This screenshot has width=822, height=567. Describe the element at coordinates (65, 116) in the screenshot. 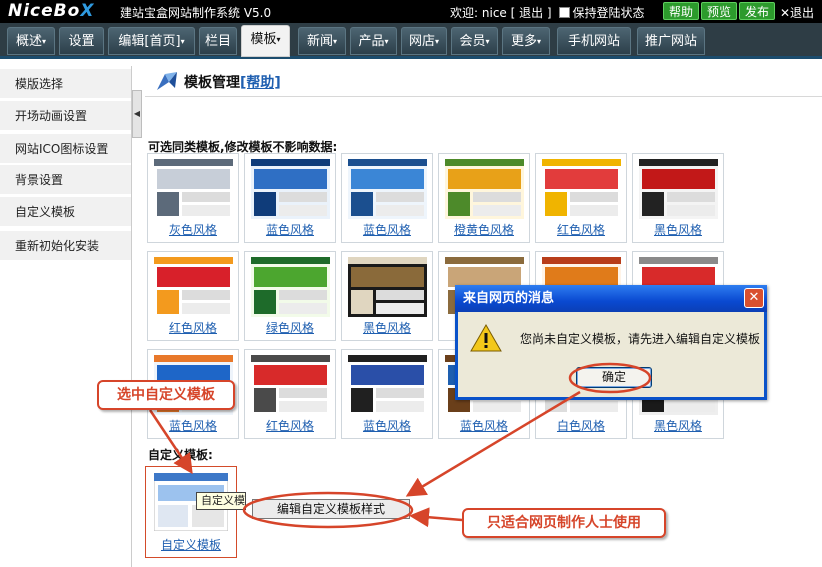

I see `sidebar-item: 开场动画设置` at that location.